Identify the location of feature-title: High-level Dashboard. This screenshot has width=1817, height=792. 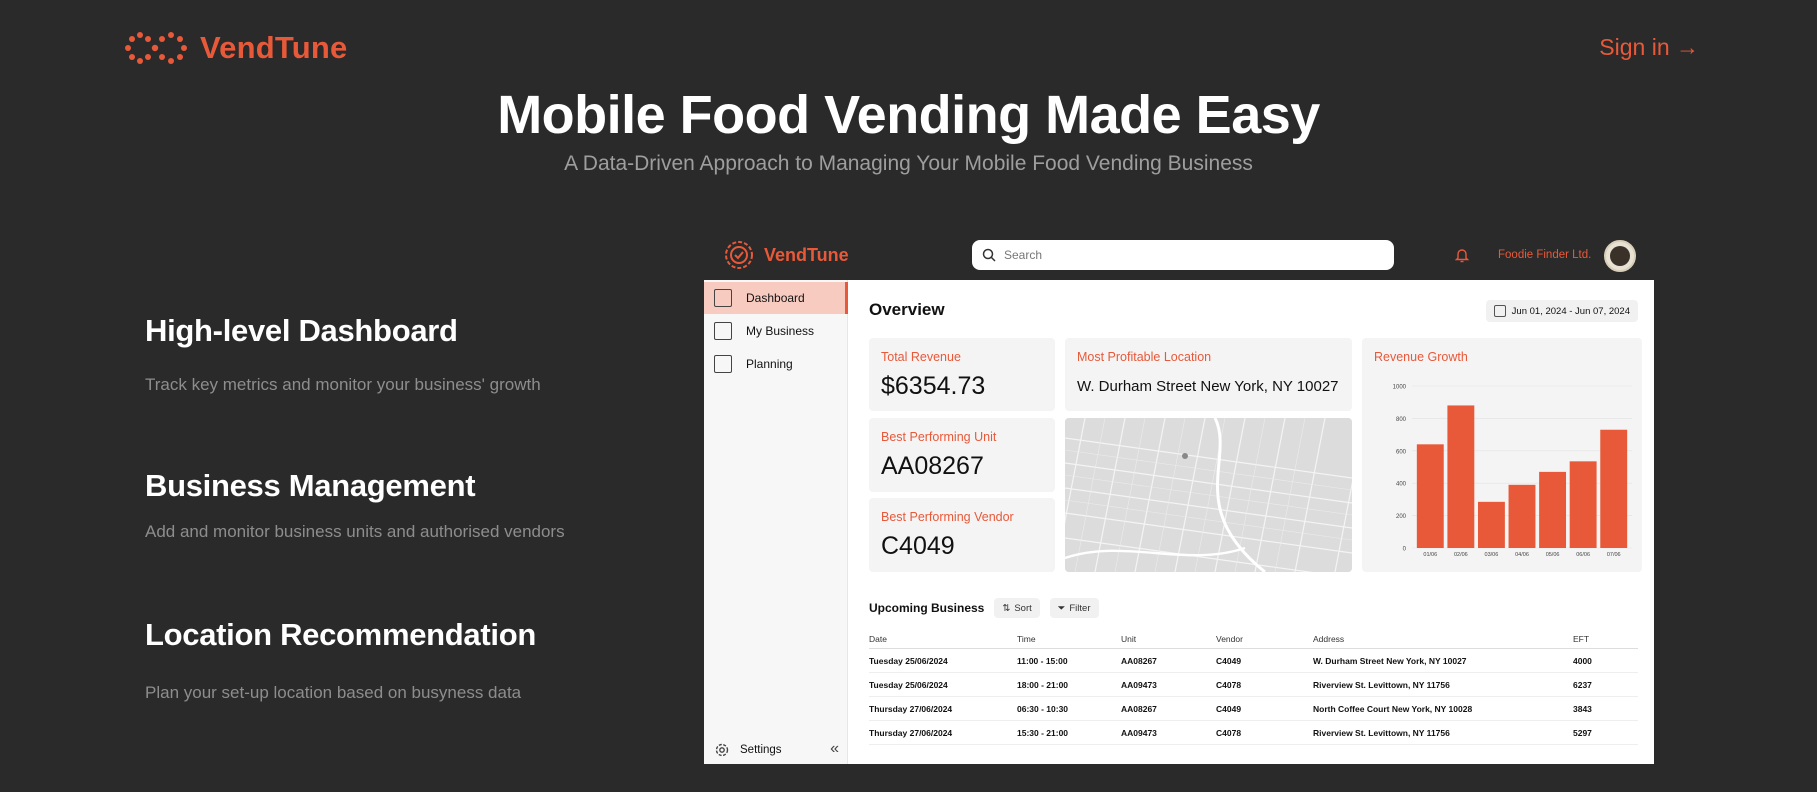
(301, 330).